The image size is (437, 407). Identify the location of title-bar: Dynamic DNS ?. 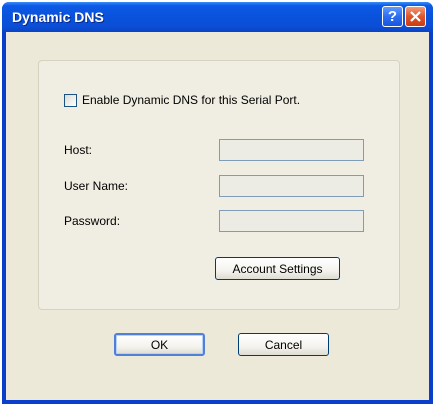
(217, 17).